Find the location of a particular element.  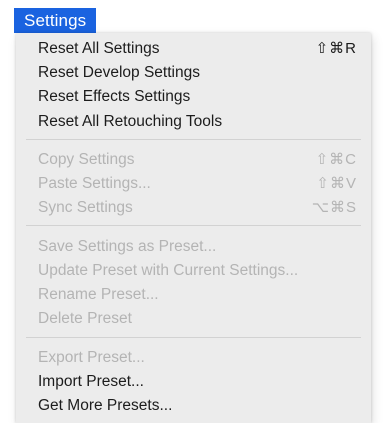

menu-item-shortcut: ⇧⌘R is located at coordinates (336, 48).